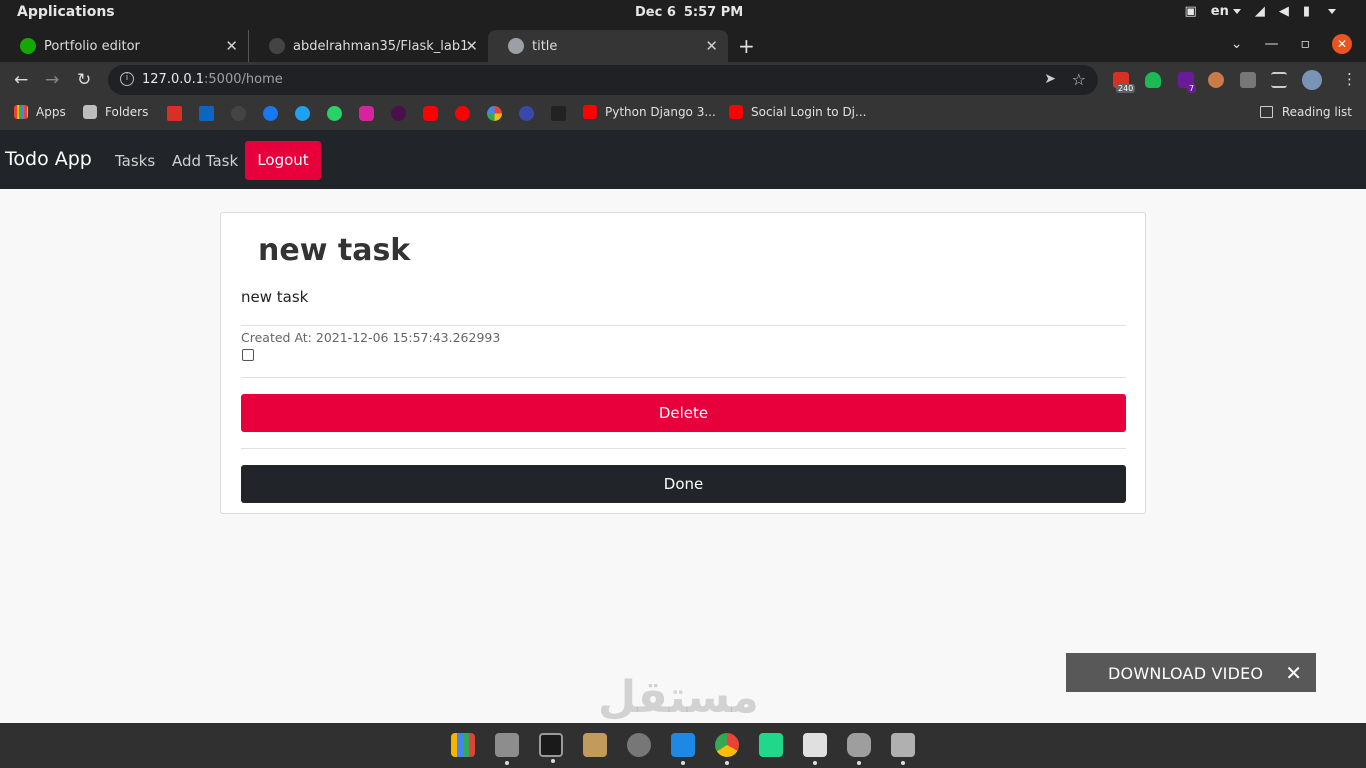  I want to click on chrome-icon, so click(727, 749).